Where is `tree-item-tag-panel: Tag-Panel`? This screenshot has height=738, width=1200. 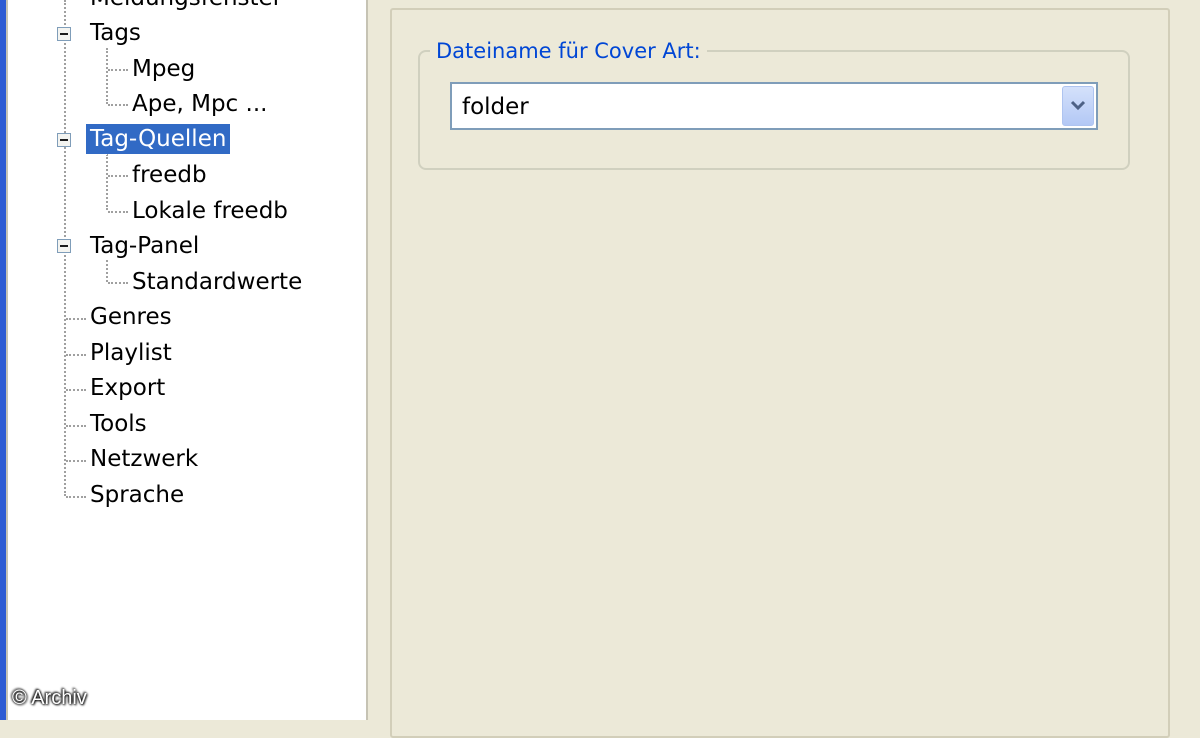
tree-item-tag-panel: Tag-Panel is located at coordinates (144, 246).